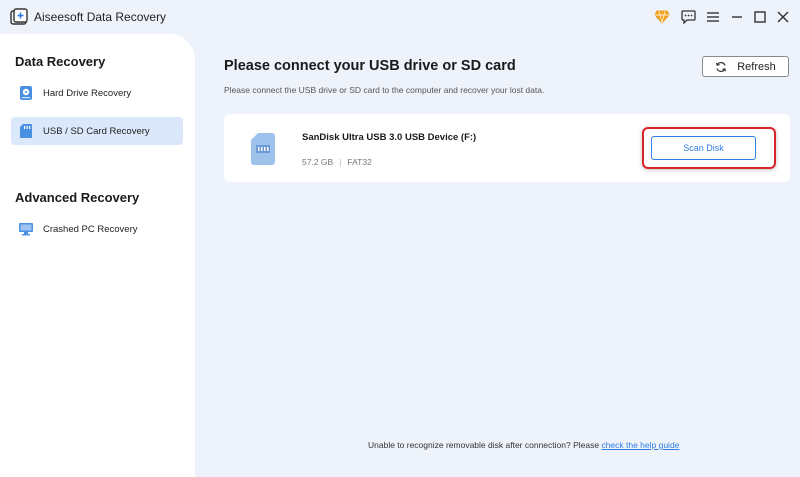 The height and width of the screenshot is (477, 800). Describe the element at coordinates (760, 17) in the screenshot. I see `maximize-icon` at that location.